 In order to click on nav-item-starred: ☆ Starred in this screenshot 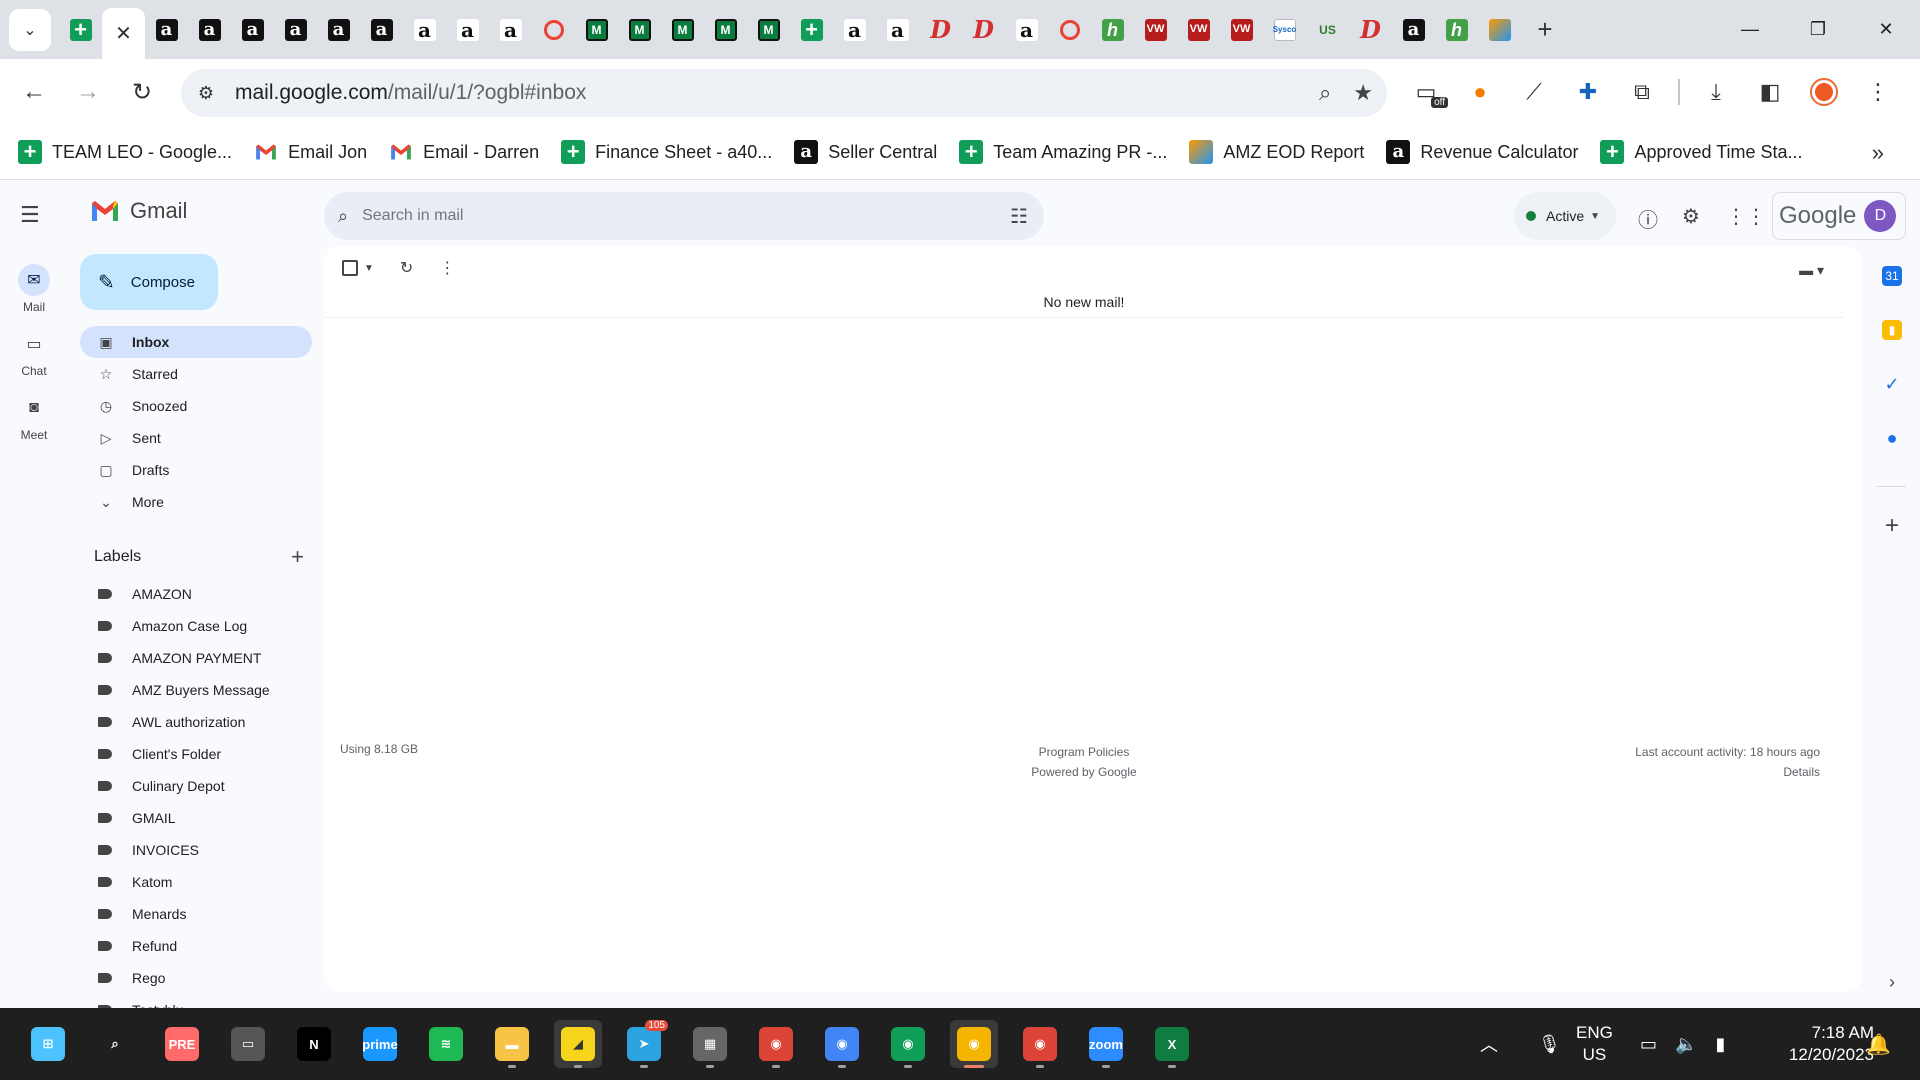, I will do `click(196, 374)`.